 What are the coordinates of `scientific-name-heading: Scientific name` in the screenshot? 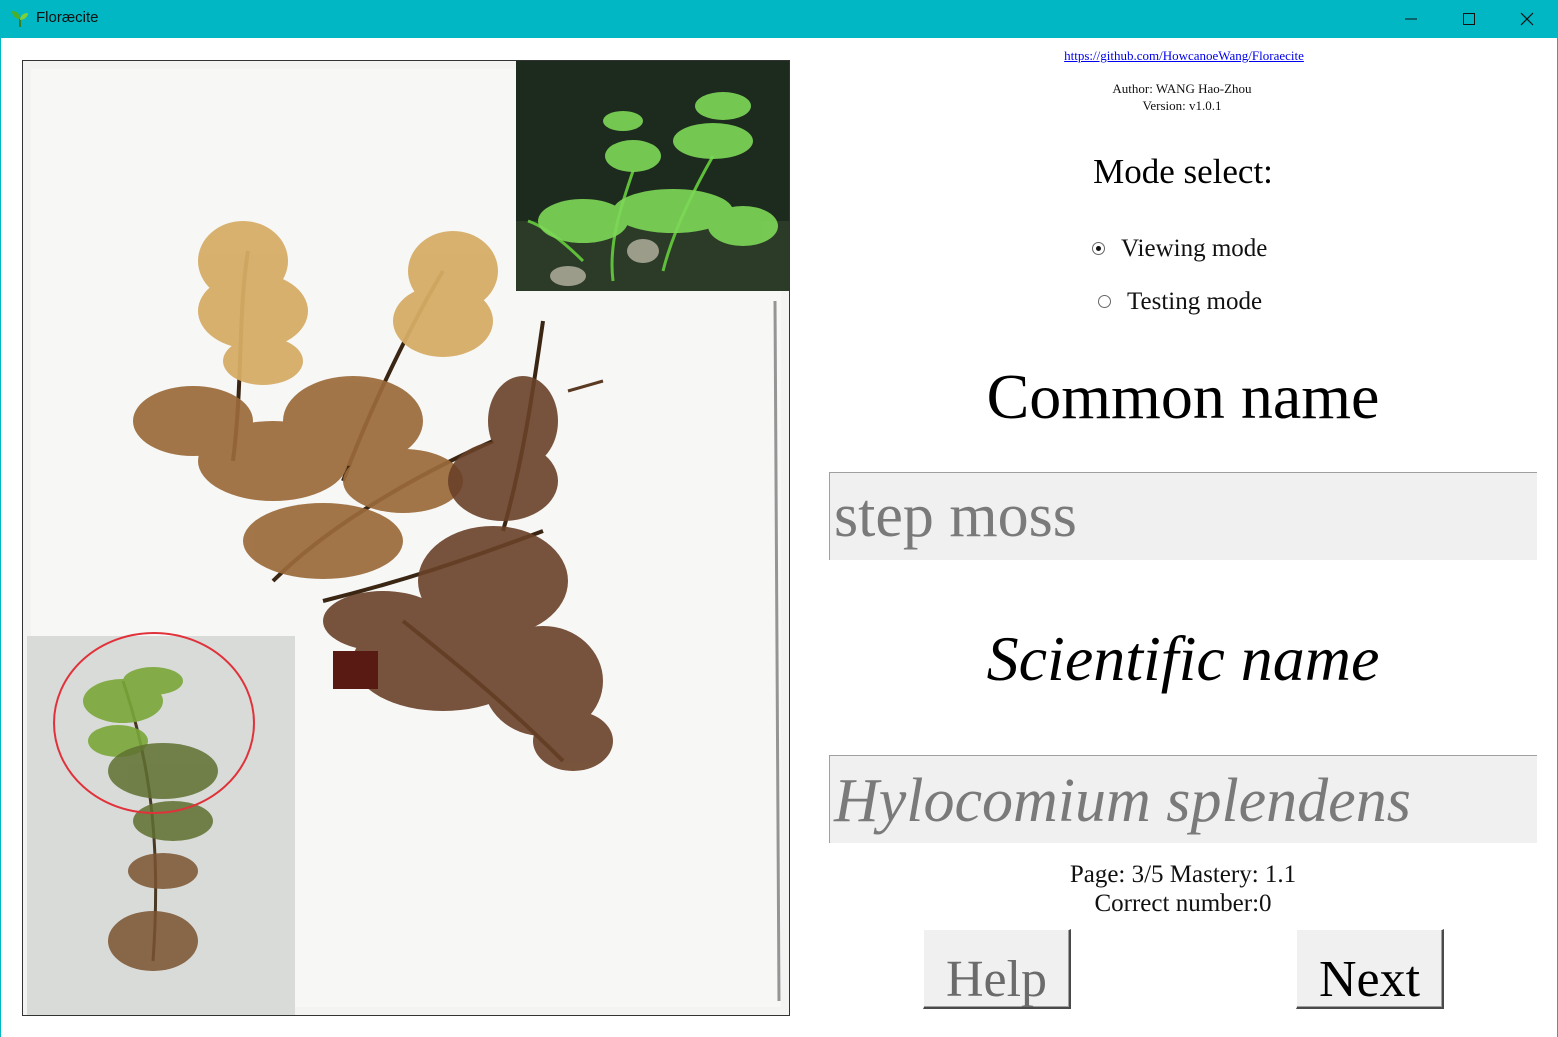 It's located at (1183, 658).